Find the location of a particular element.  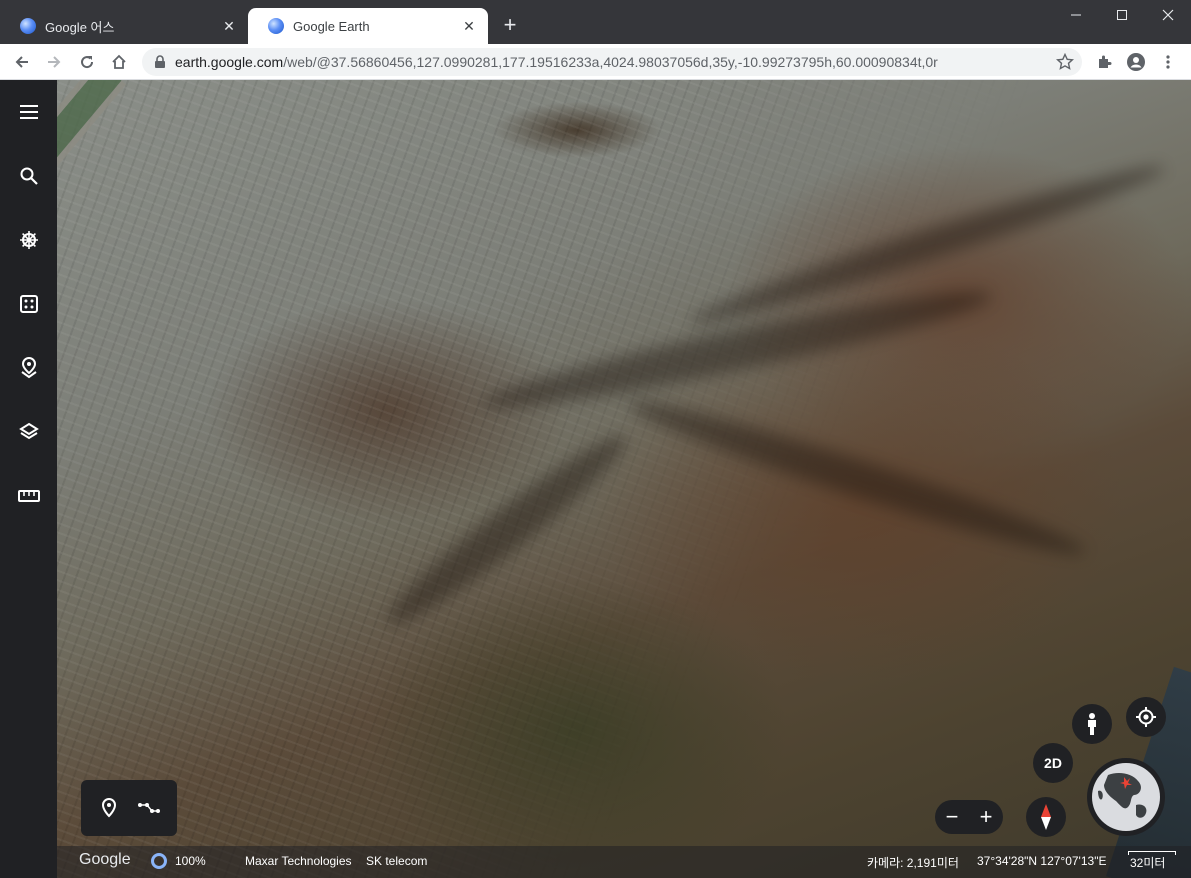

load-percent: 100% is located at coordinates (190, 861).